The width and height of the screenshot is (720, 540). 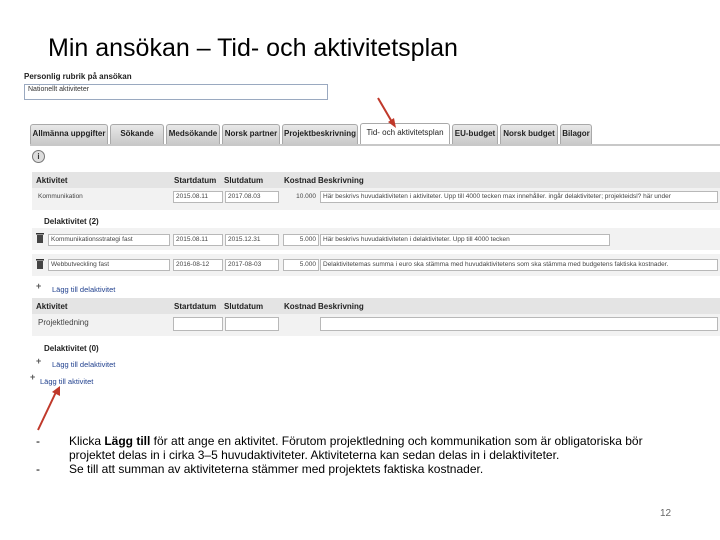 I want to click on tab-sokande: Sökande, so click(x=137, y=134).